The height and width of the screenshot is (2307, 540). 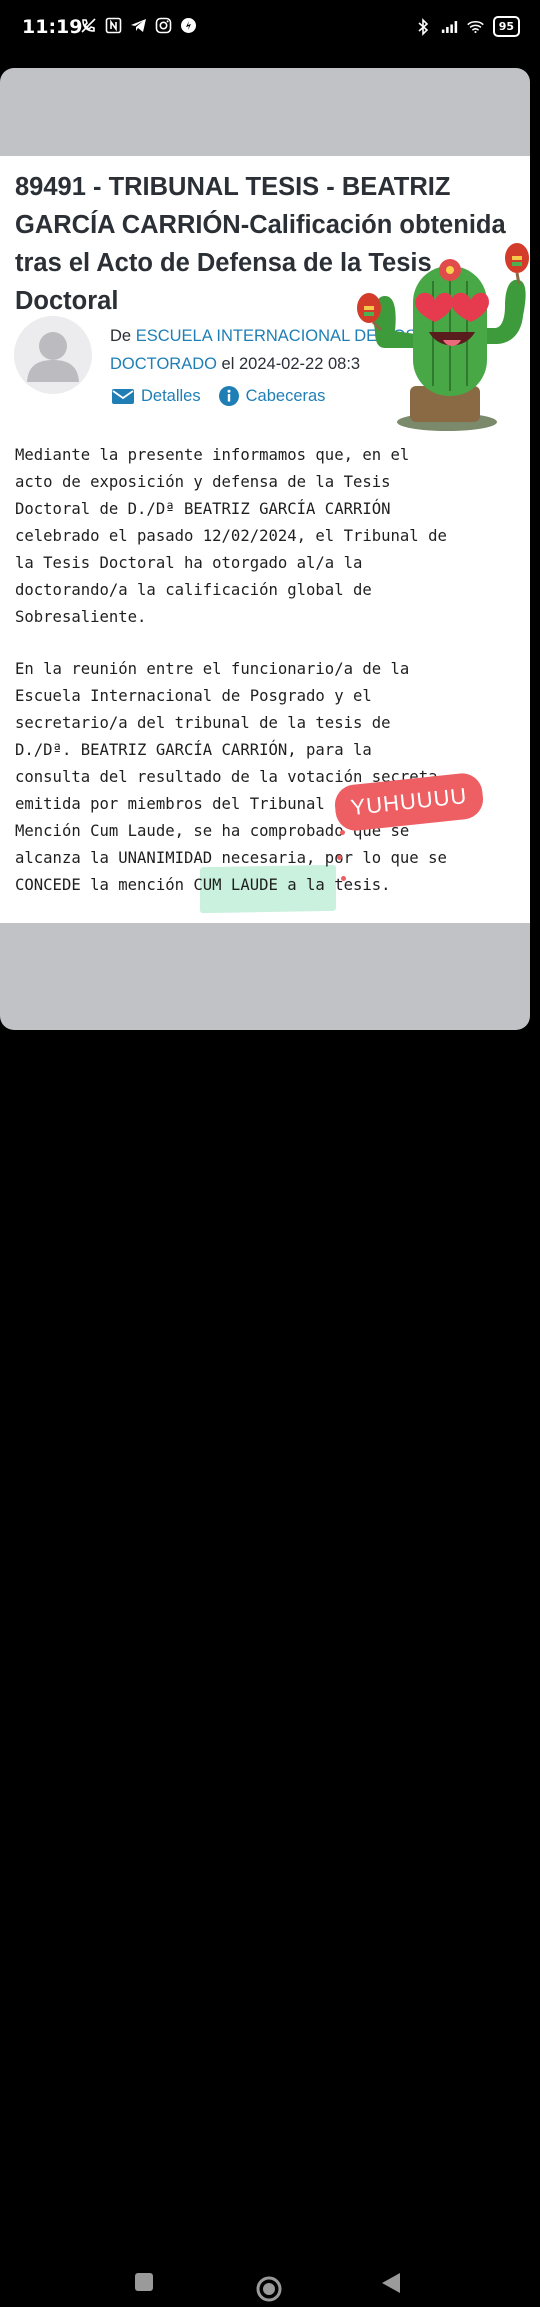 I want to click on nfc-icon, so click(x=113, y=25).